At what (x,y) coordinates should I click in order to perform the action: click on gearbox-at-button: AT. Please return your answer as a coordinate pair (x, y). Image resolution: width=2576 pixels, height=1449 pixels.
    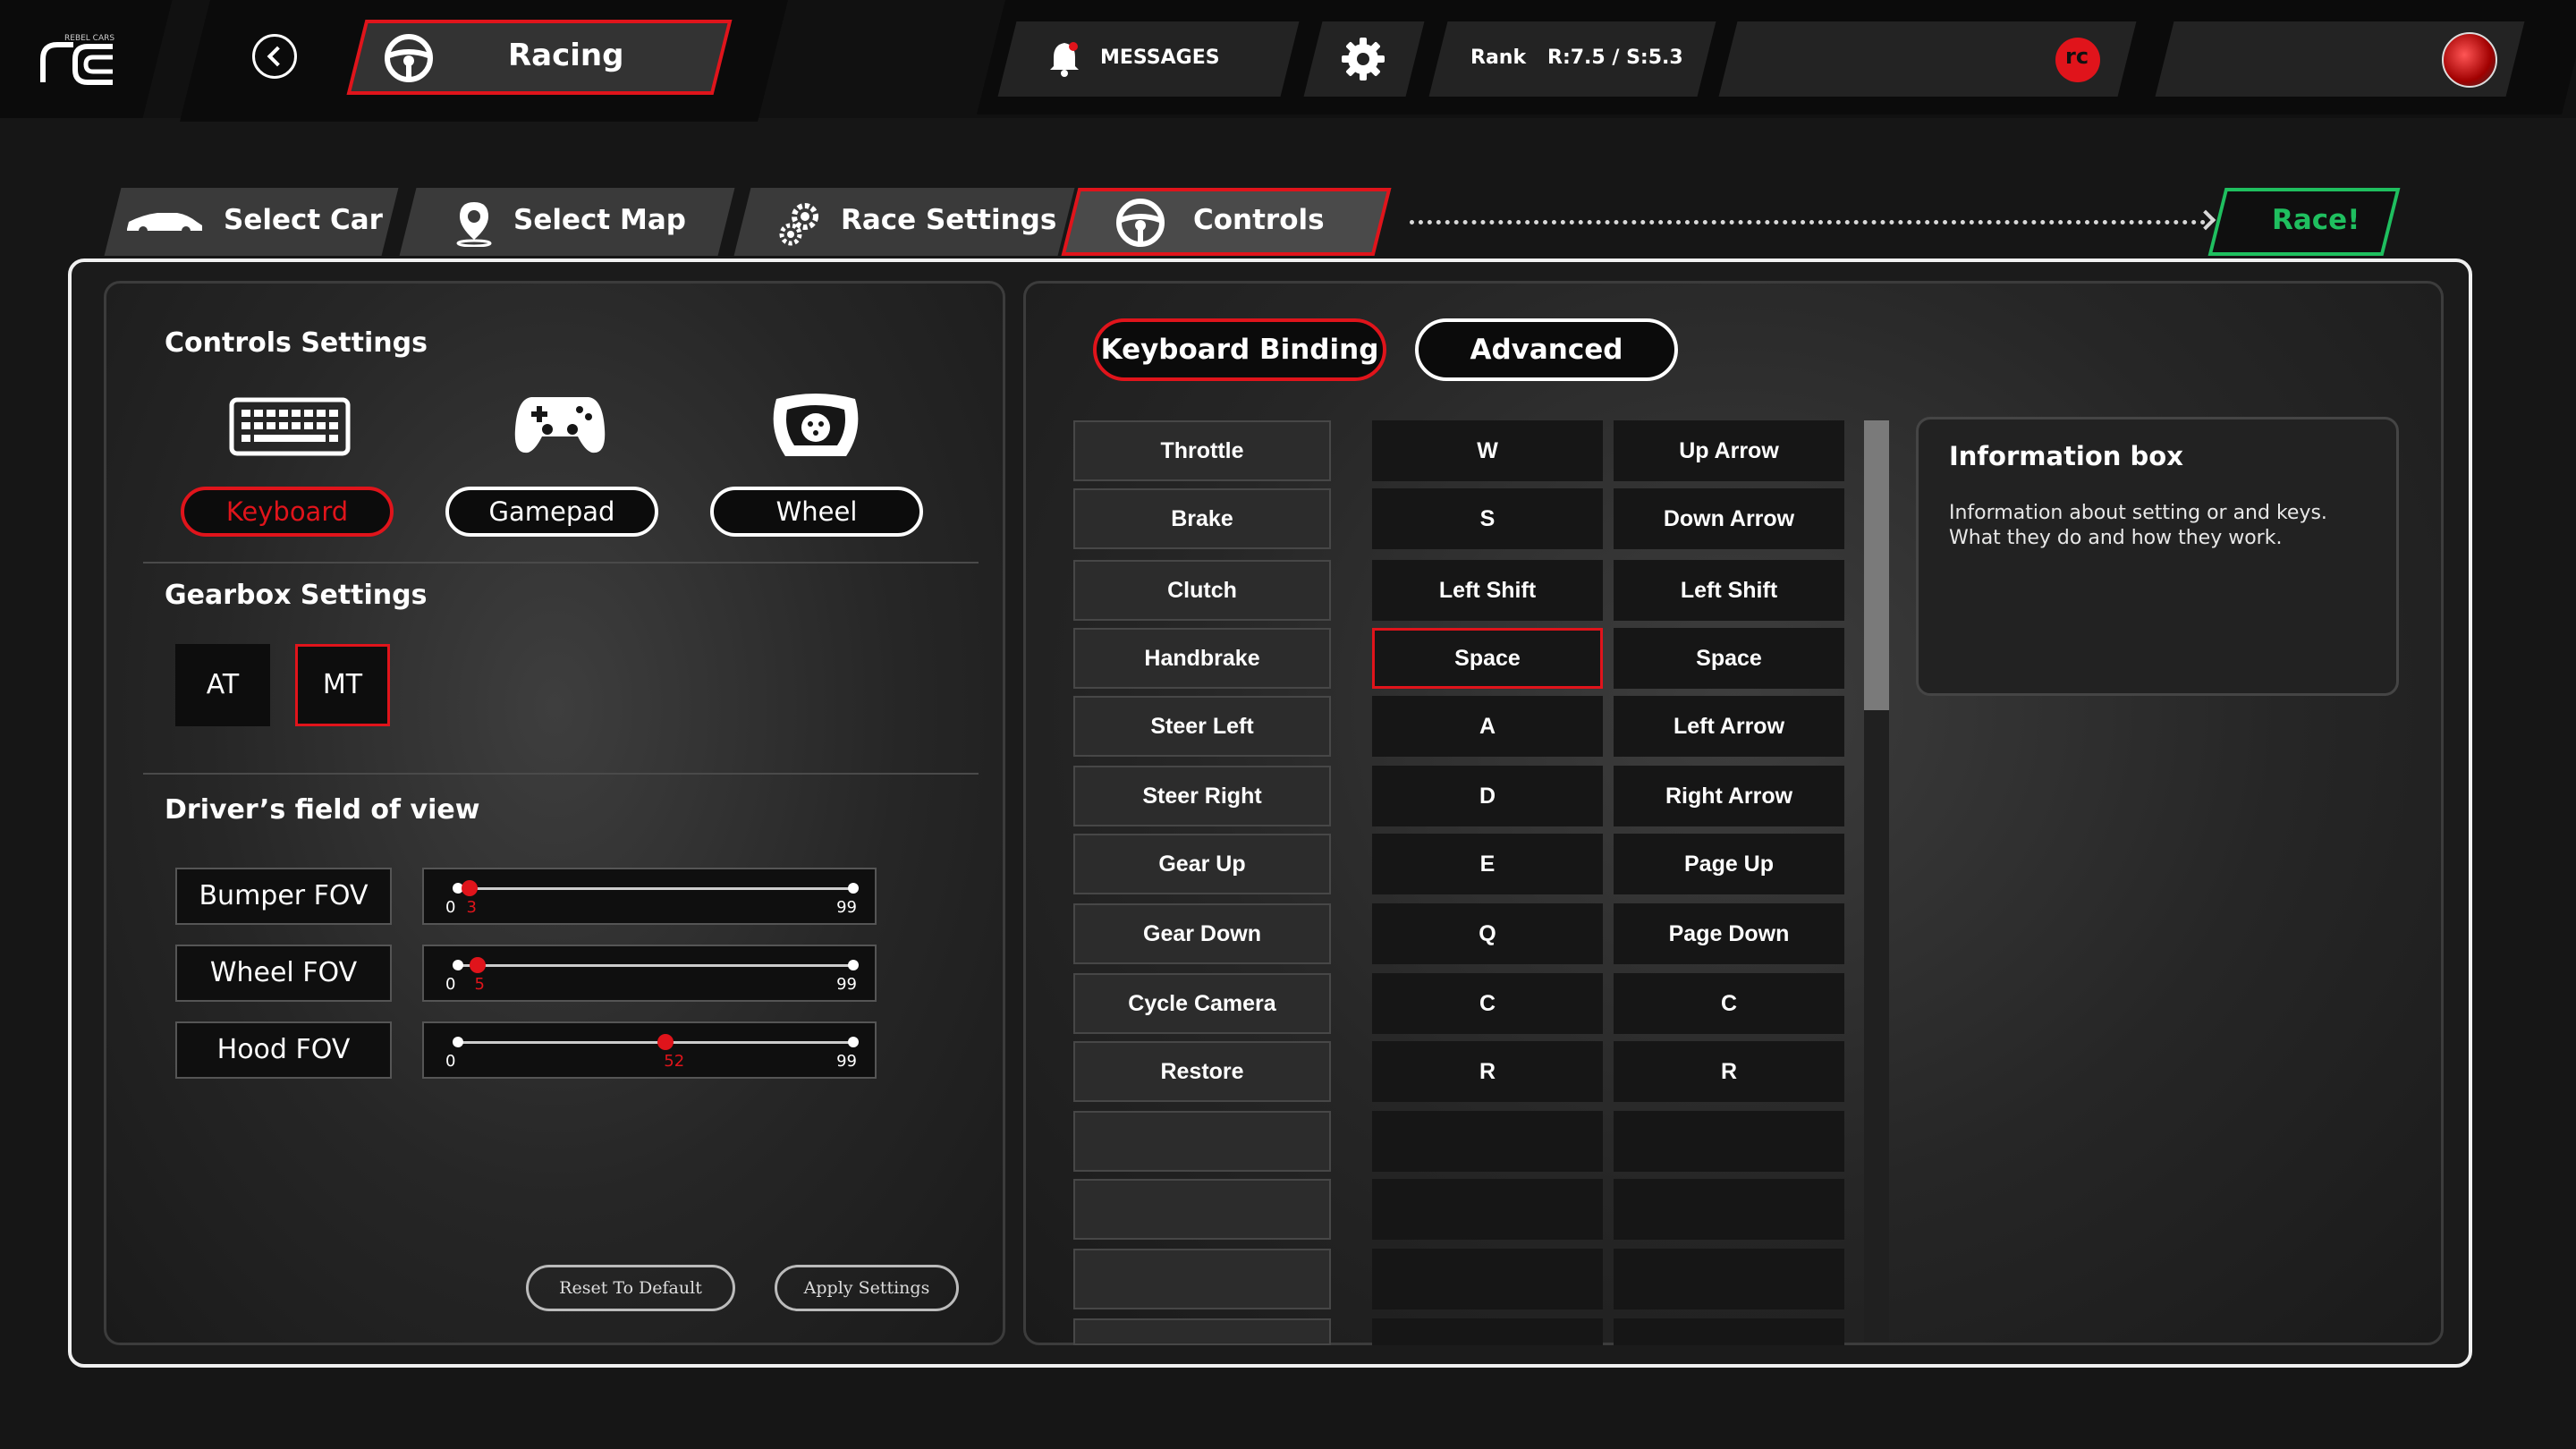
    Looking at the image, I should click on (222, 685).